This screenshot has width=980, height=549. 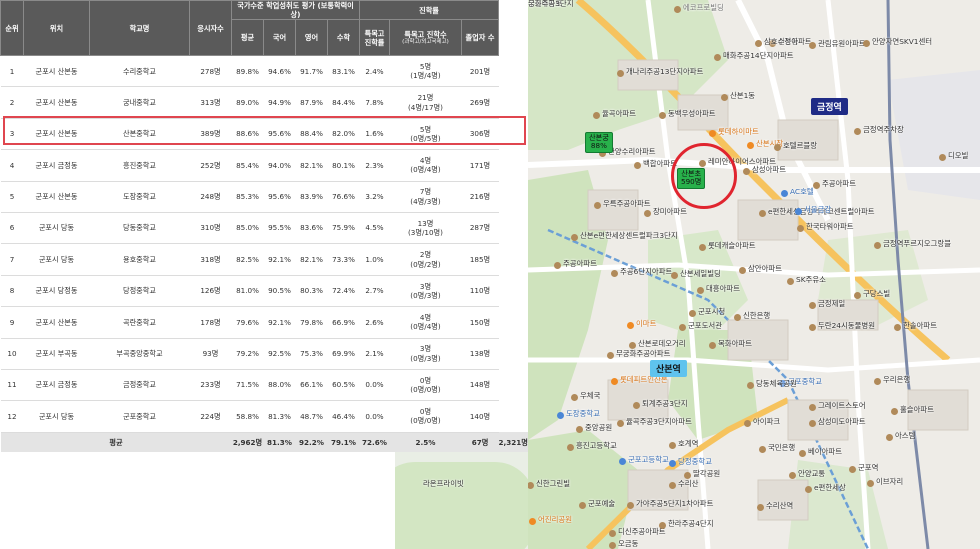 I want to click on map-label: 주공아파트, so click(x=580, y=263).